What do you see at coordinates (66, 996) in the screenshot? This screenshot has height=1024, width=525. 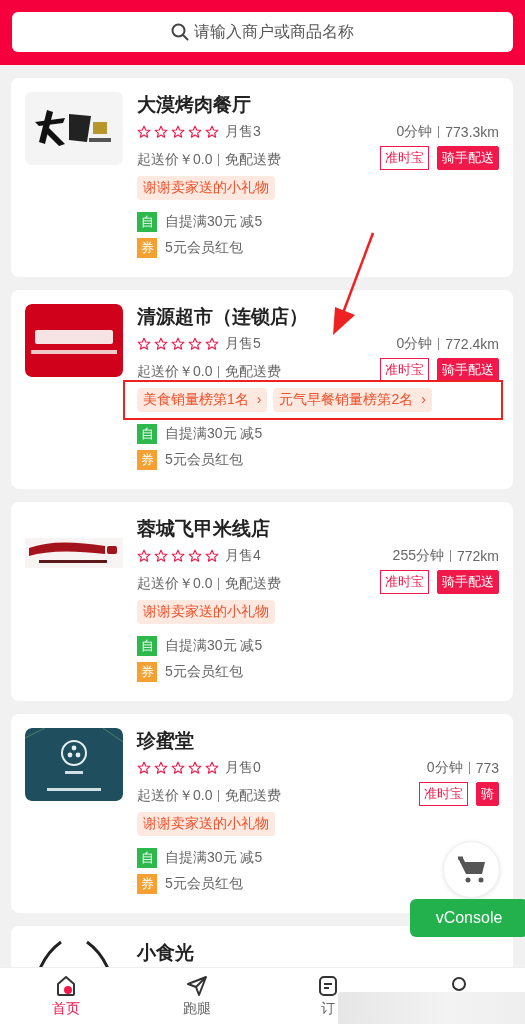 I see `tab: 首页` at bounding box center [66, 996].